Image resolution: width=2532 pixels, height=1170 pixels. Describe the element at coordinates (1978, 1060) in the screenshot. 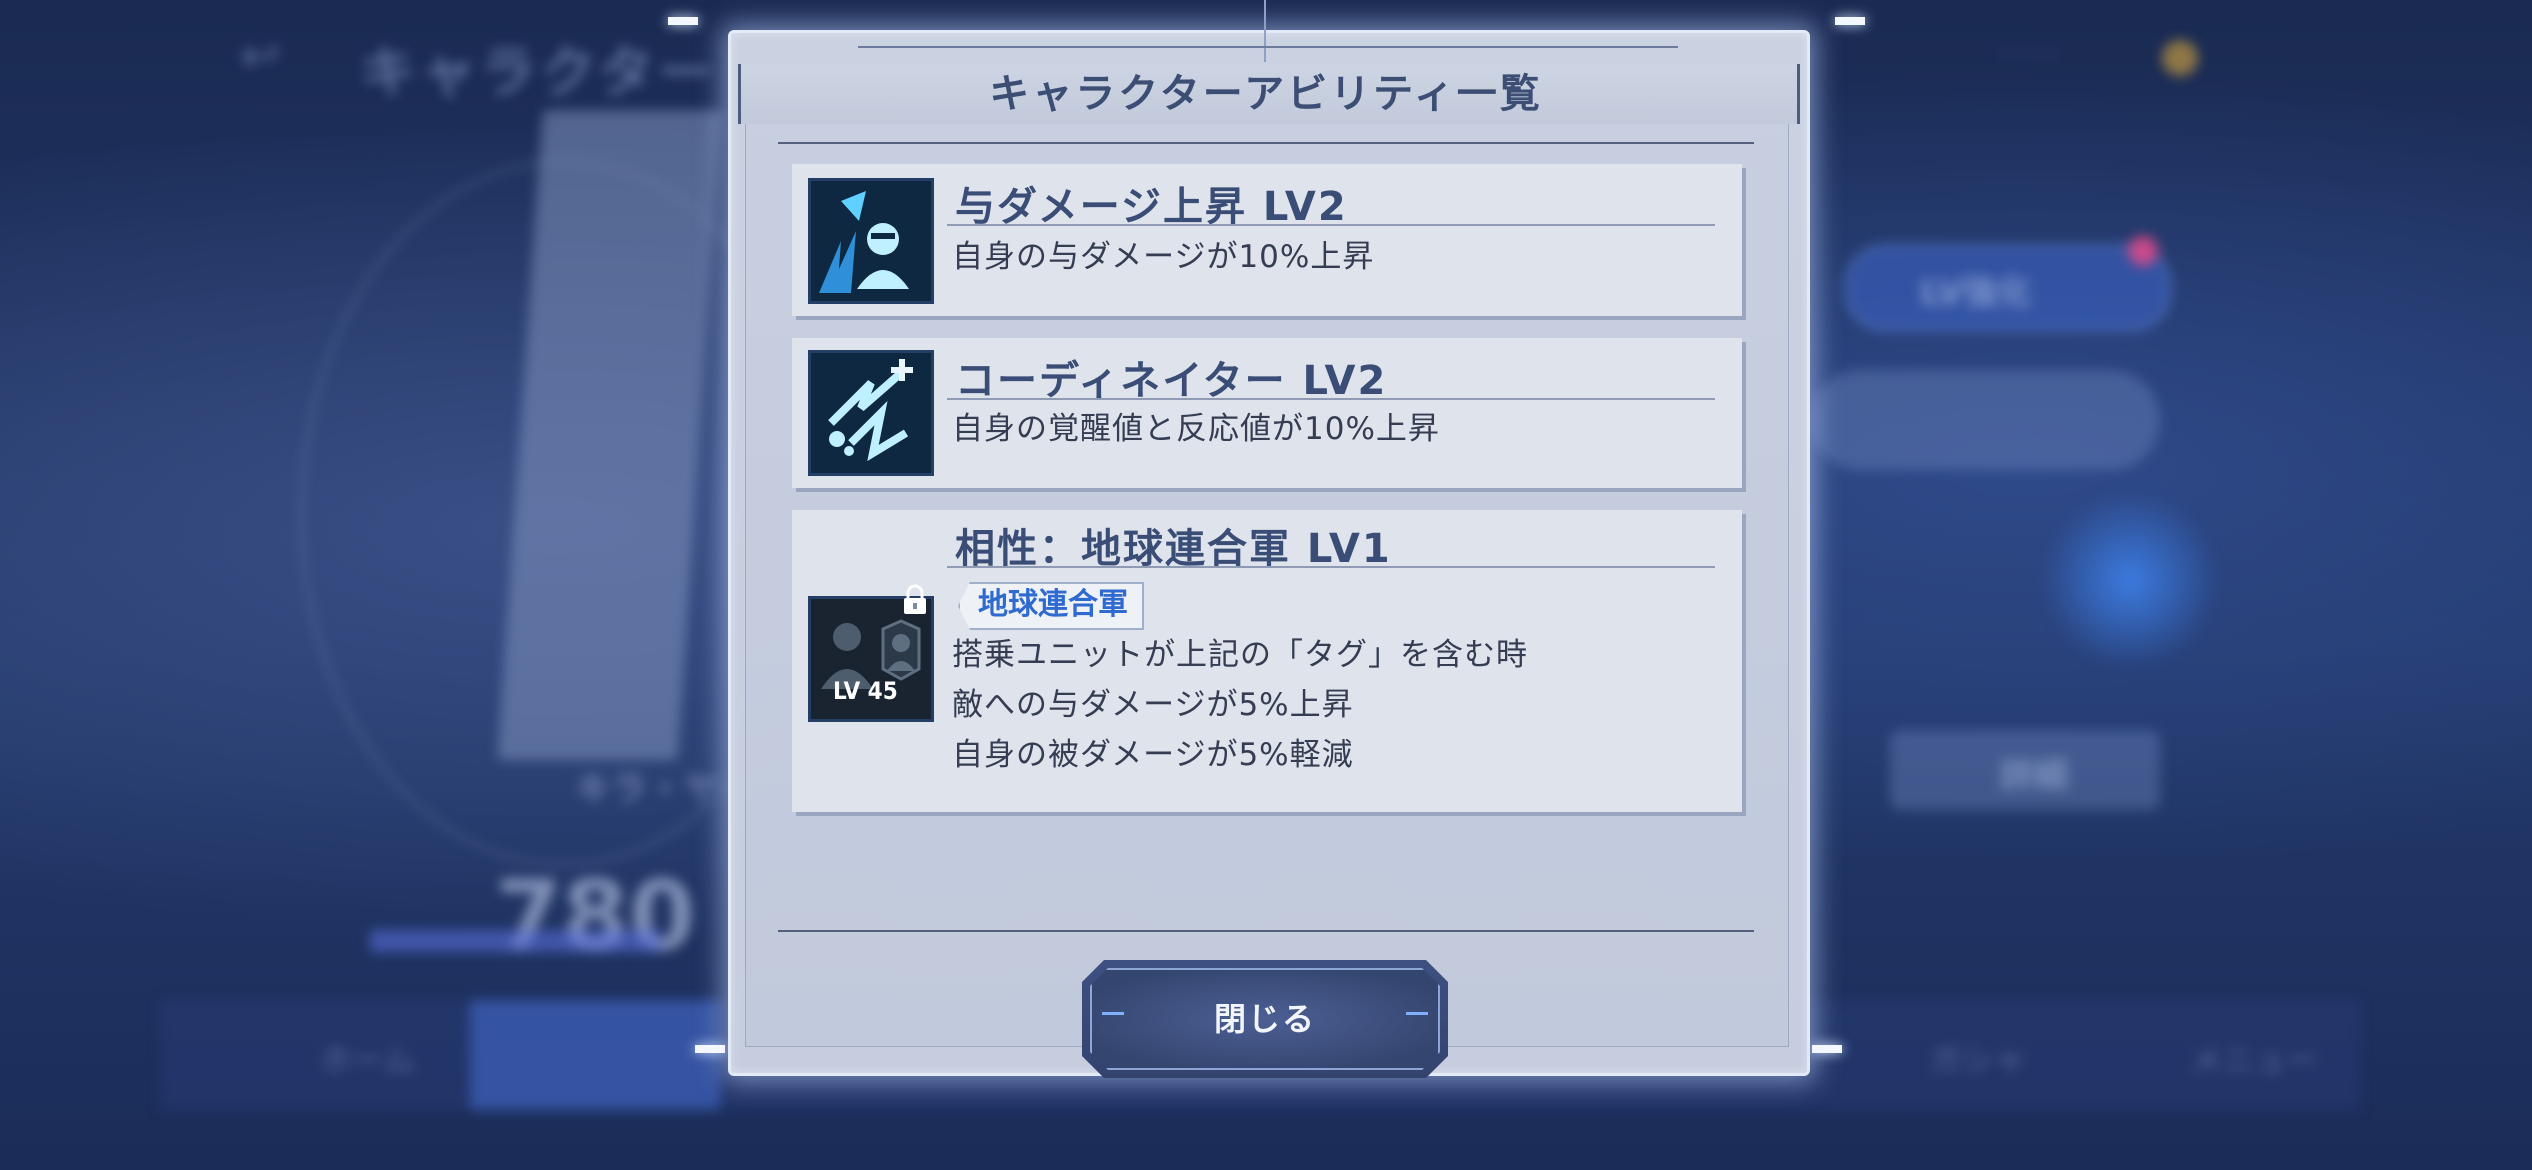

I see `background-nav-gacha: ガシャ` at that location.